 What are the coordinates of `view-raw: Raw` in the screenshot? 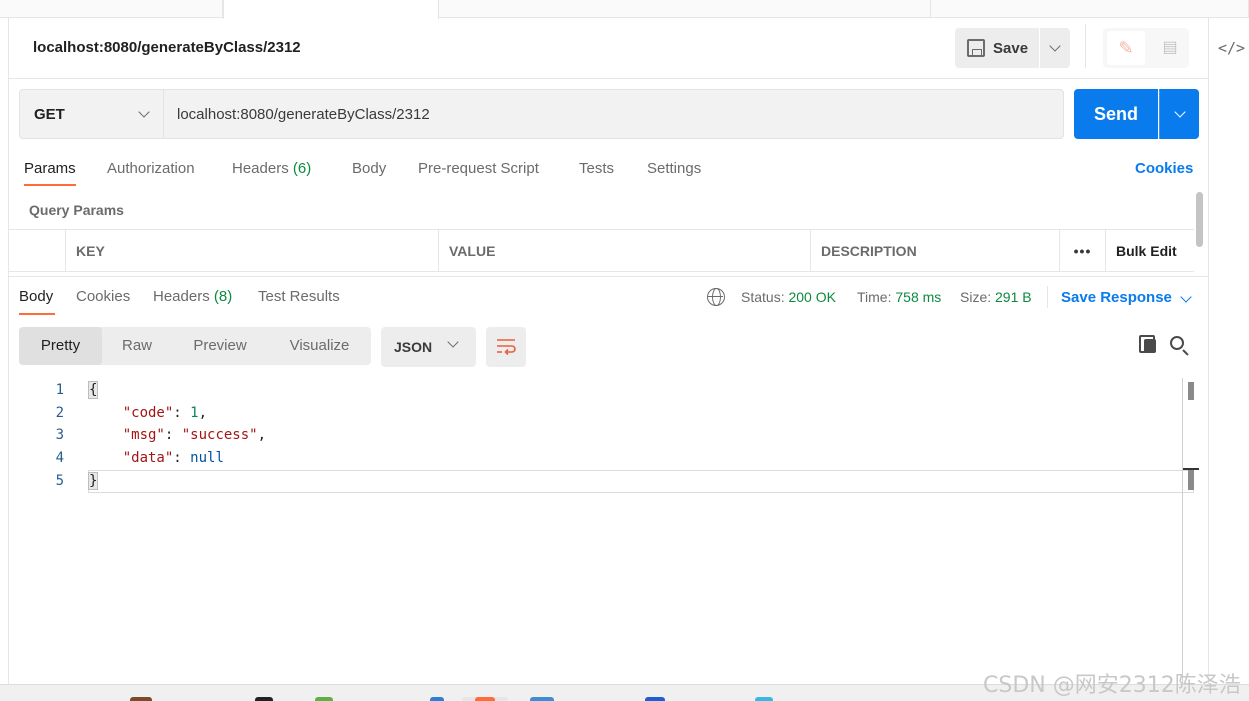 It's located at (137, 346).